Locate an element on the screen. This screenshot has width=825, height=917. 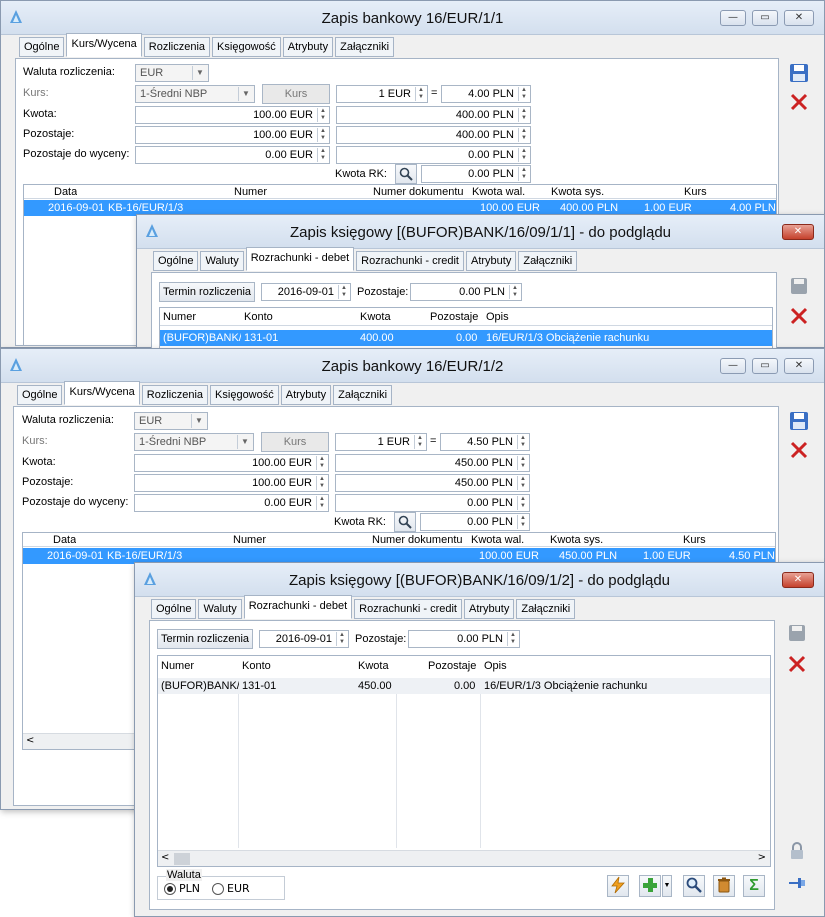
pozostaje-wal-field: 100.00 EUR ▲ ▼ is located at coordinates (231, 483).